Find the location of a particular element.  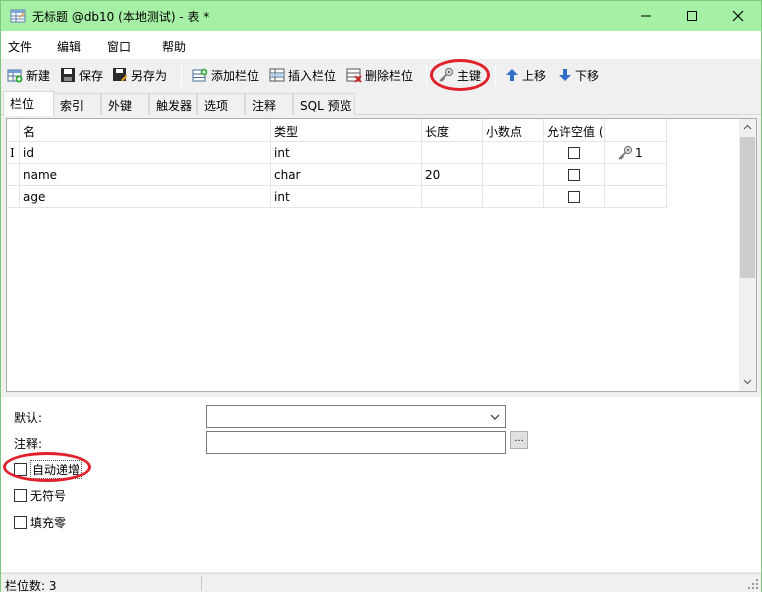

unsigned-option: 无符号 is located at coordinates (40, 495).